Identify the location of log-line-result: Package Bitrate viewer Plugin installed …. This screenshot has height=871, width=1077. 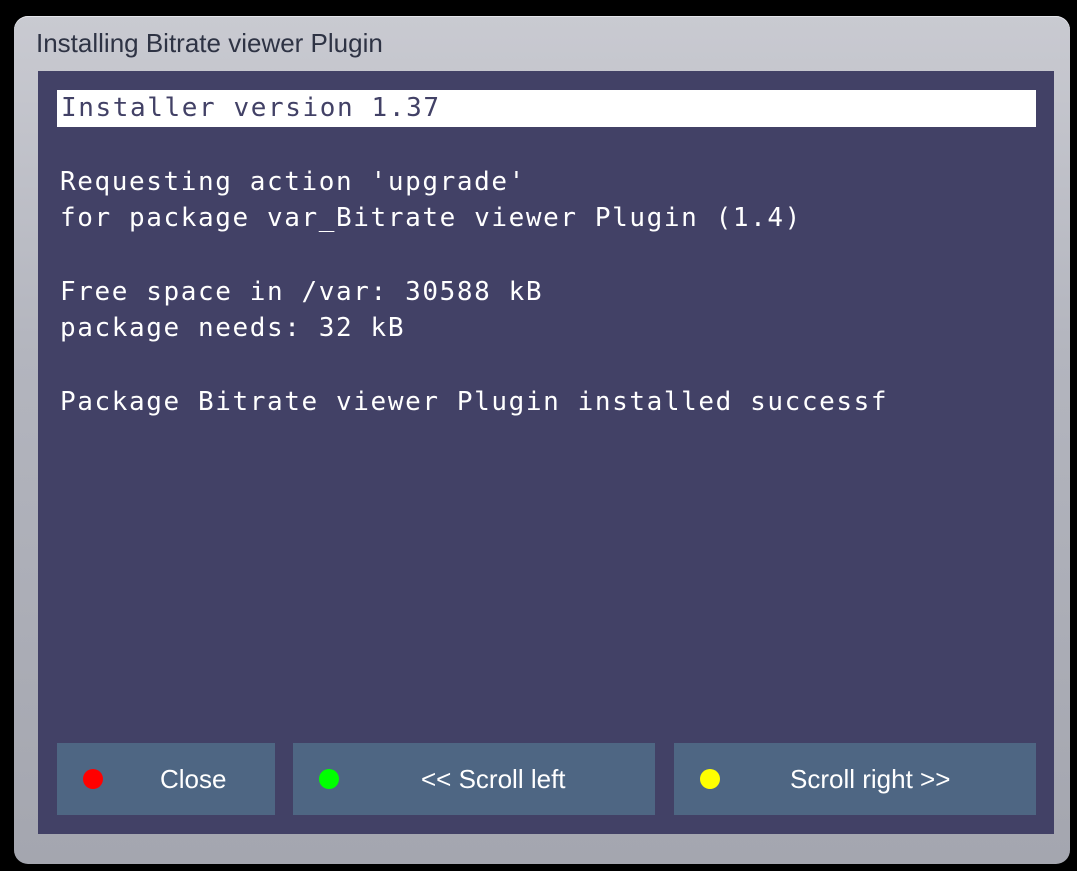
(474, 402).